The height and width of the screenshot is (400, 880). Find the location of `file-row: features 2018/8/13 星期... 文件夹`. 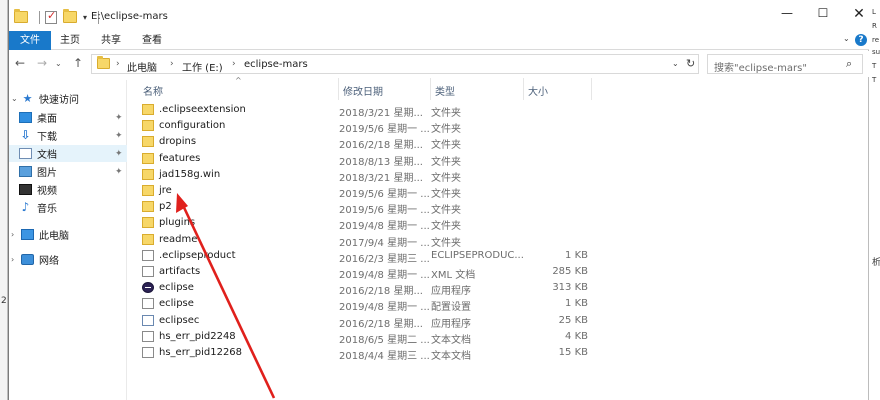

file-row: features 2018/8/13 星期... 文件夹 is located at coordinates (367, 159).